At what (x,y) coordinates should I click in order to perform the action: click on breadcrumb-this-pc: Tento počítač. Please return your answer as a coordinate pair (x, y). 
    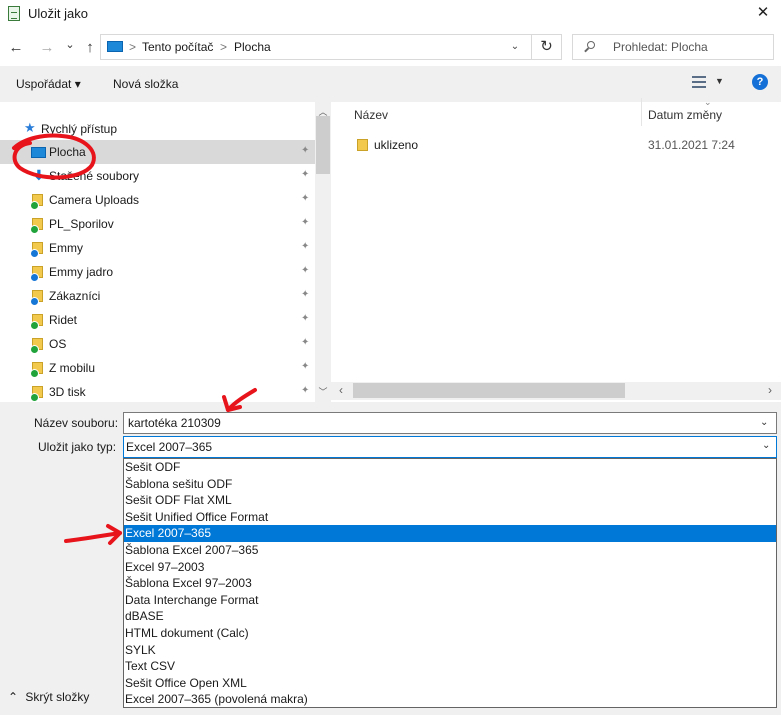
    Looking at the image, I should click on (177, 47).